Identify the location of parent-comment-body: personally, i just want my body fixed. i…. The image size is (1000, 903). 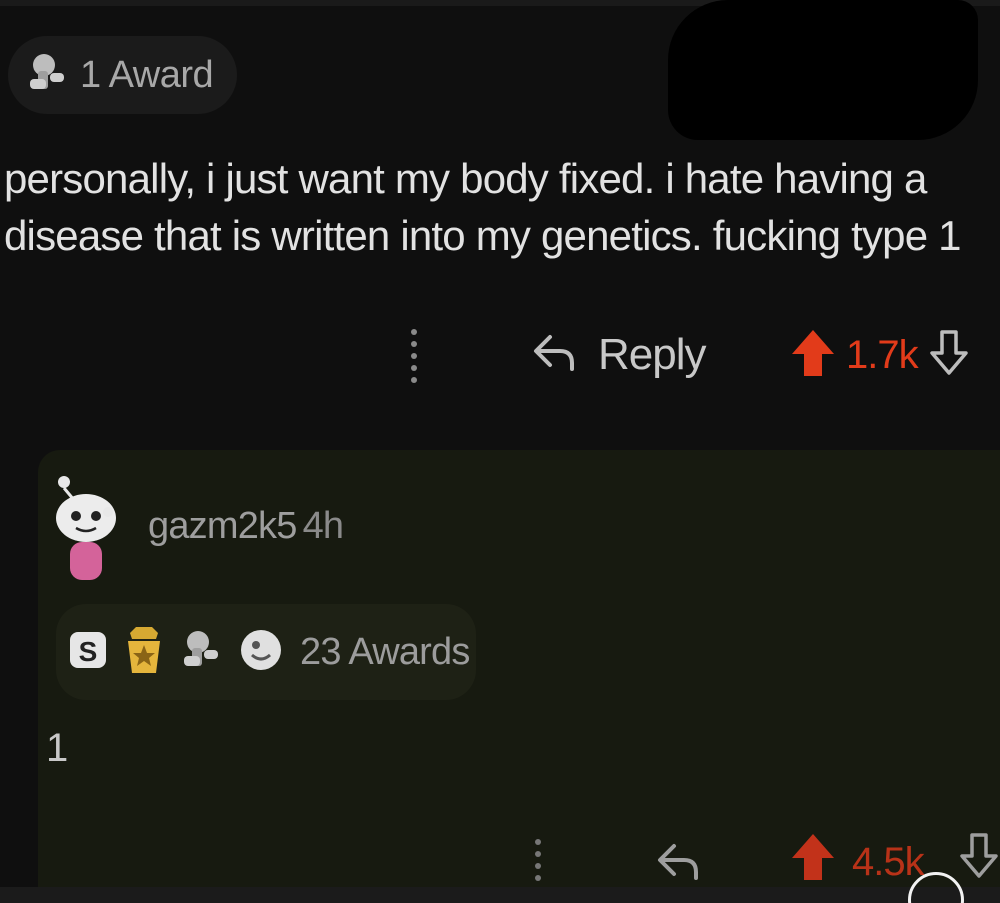
(483, 207).